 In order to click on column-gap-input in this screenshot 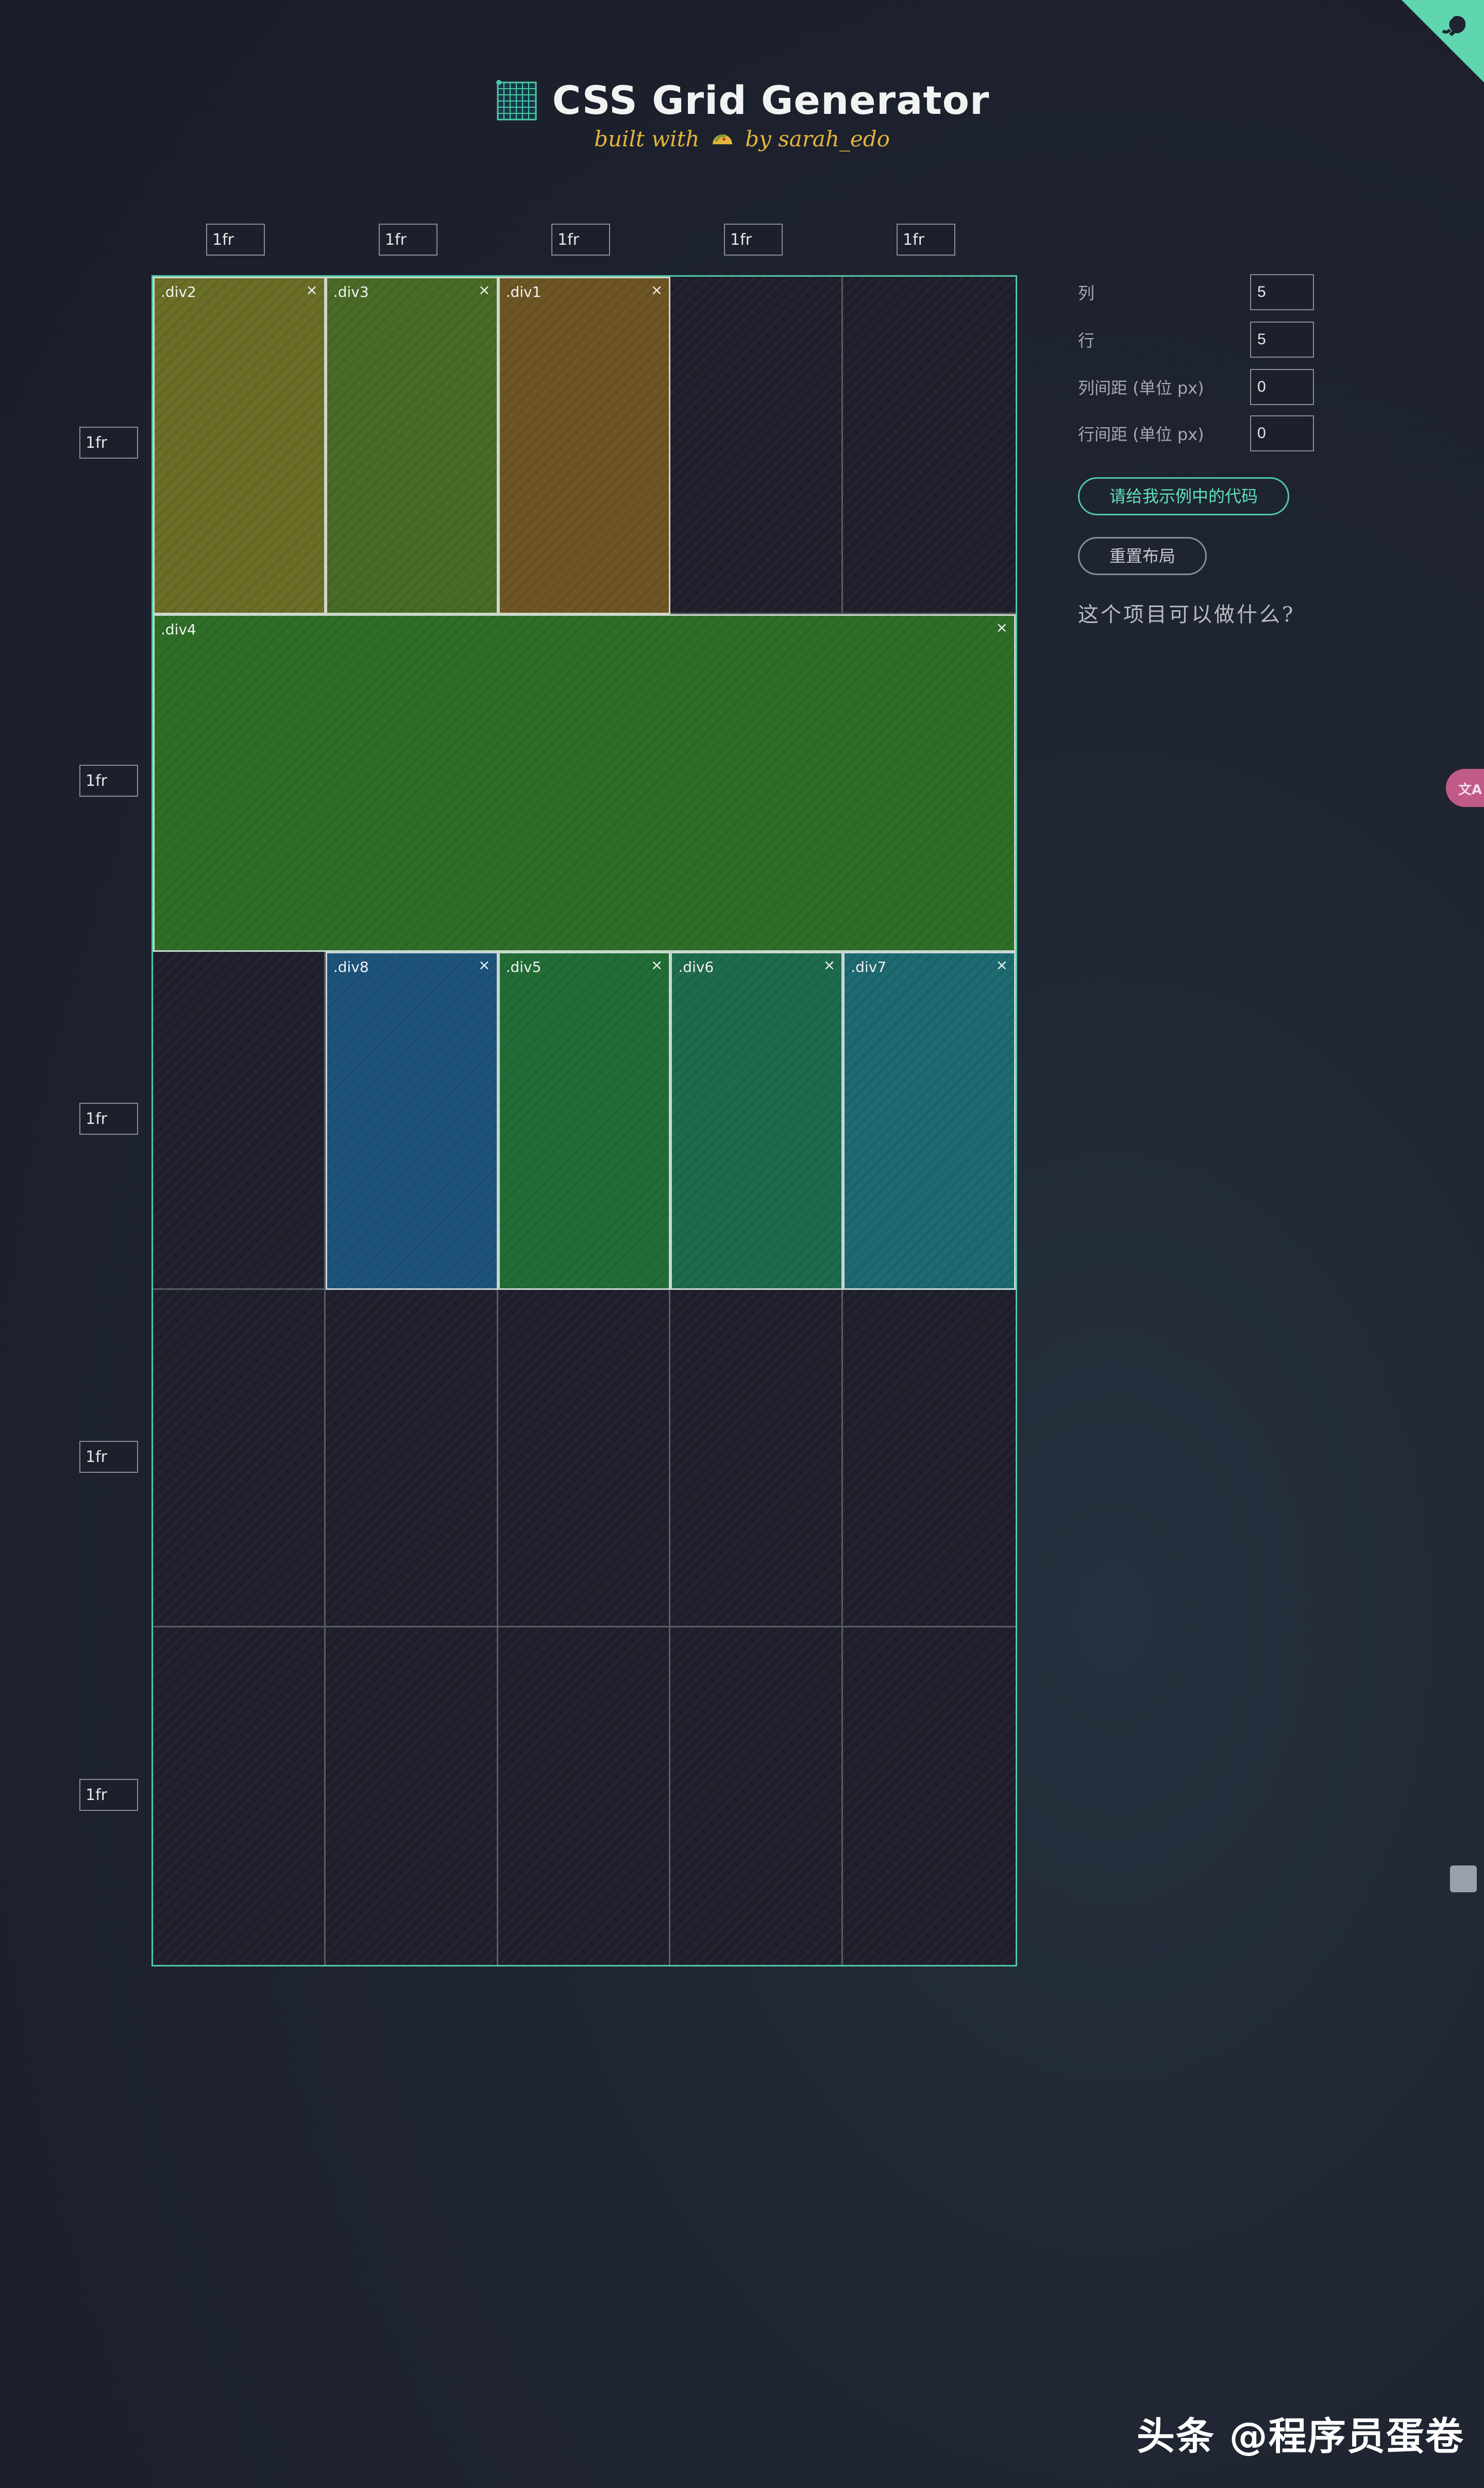, I will do `click(1282, 387)`.